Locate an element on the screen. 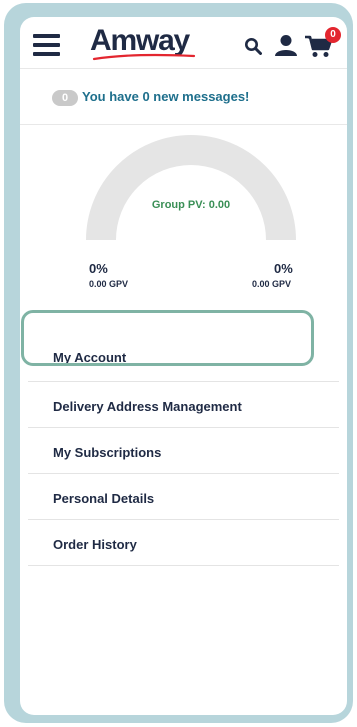 This screenshot has width=357, height=727. amway-logo: Amway is located at coordinates (145, 43).